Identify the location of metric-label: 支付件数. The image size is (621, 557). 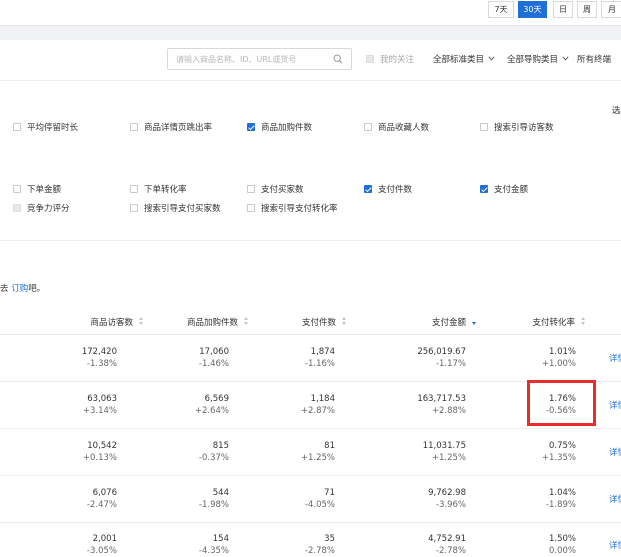
(395, 190).